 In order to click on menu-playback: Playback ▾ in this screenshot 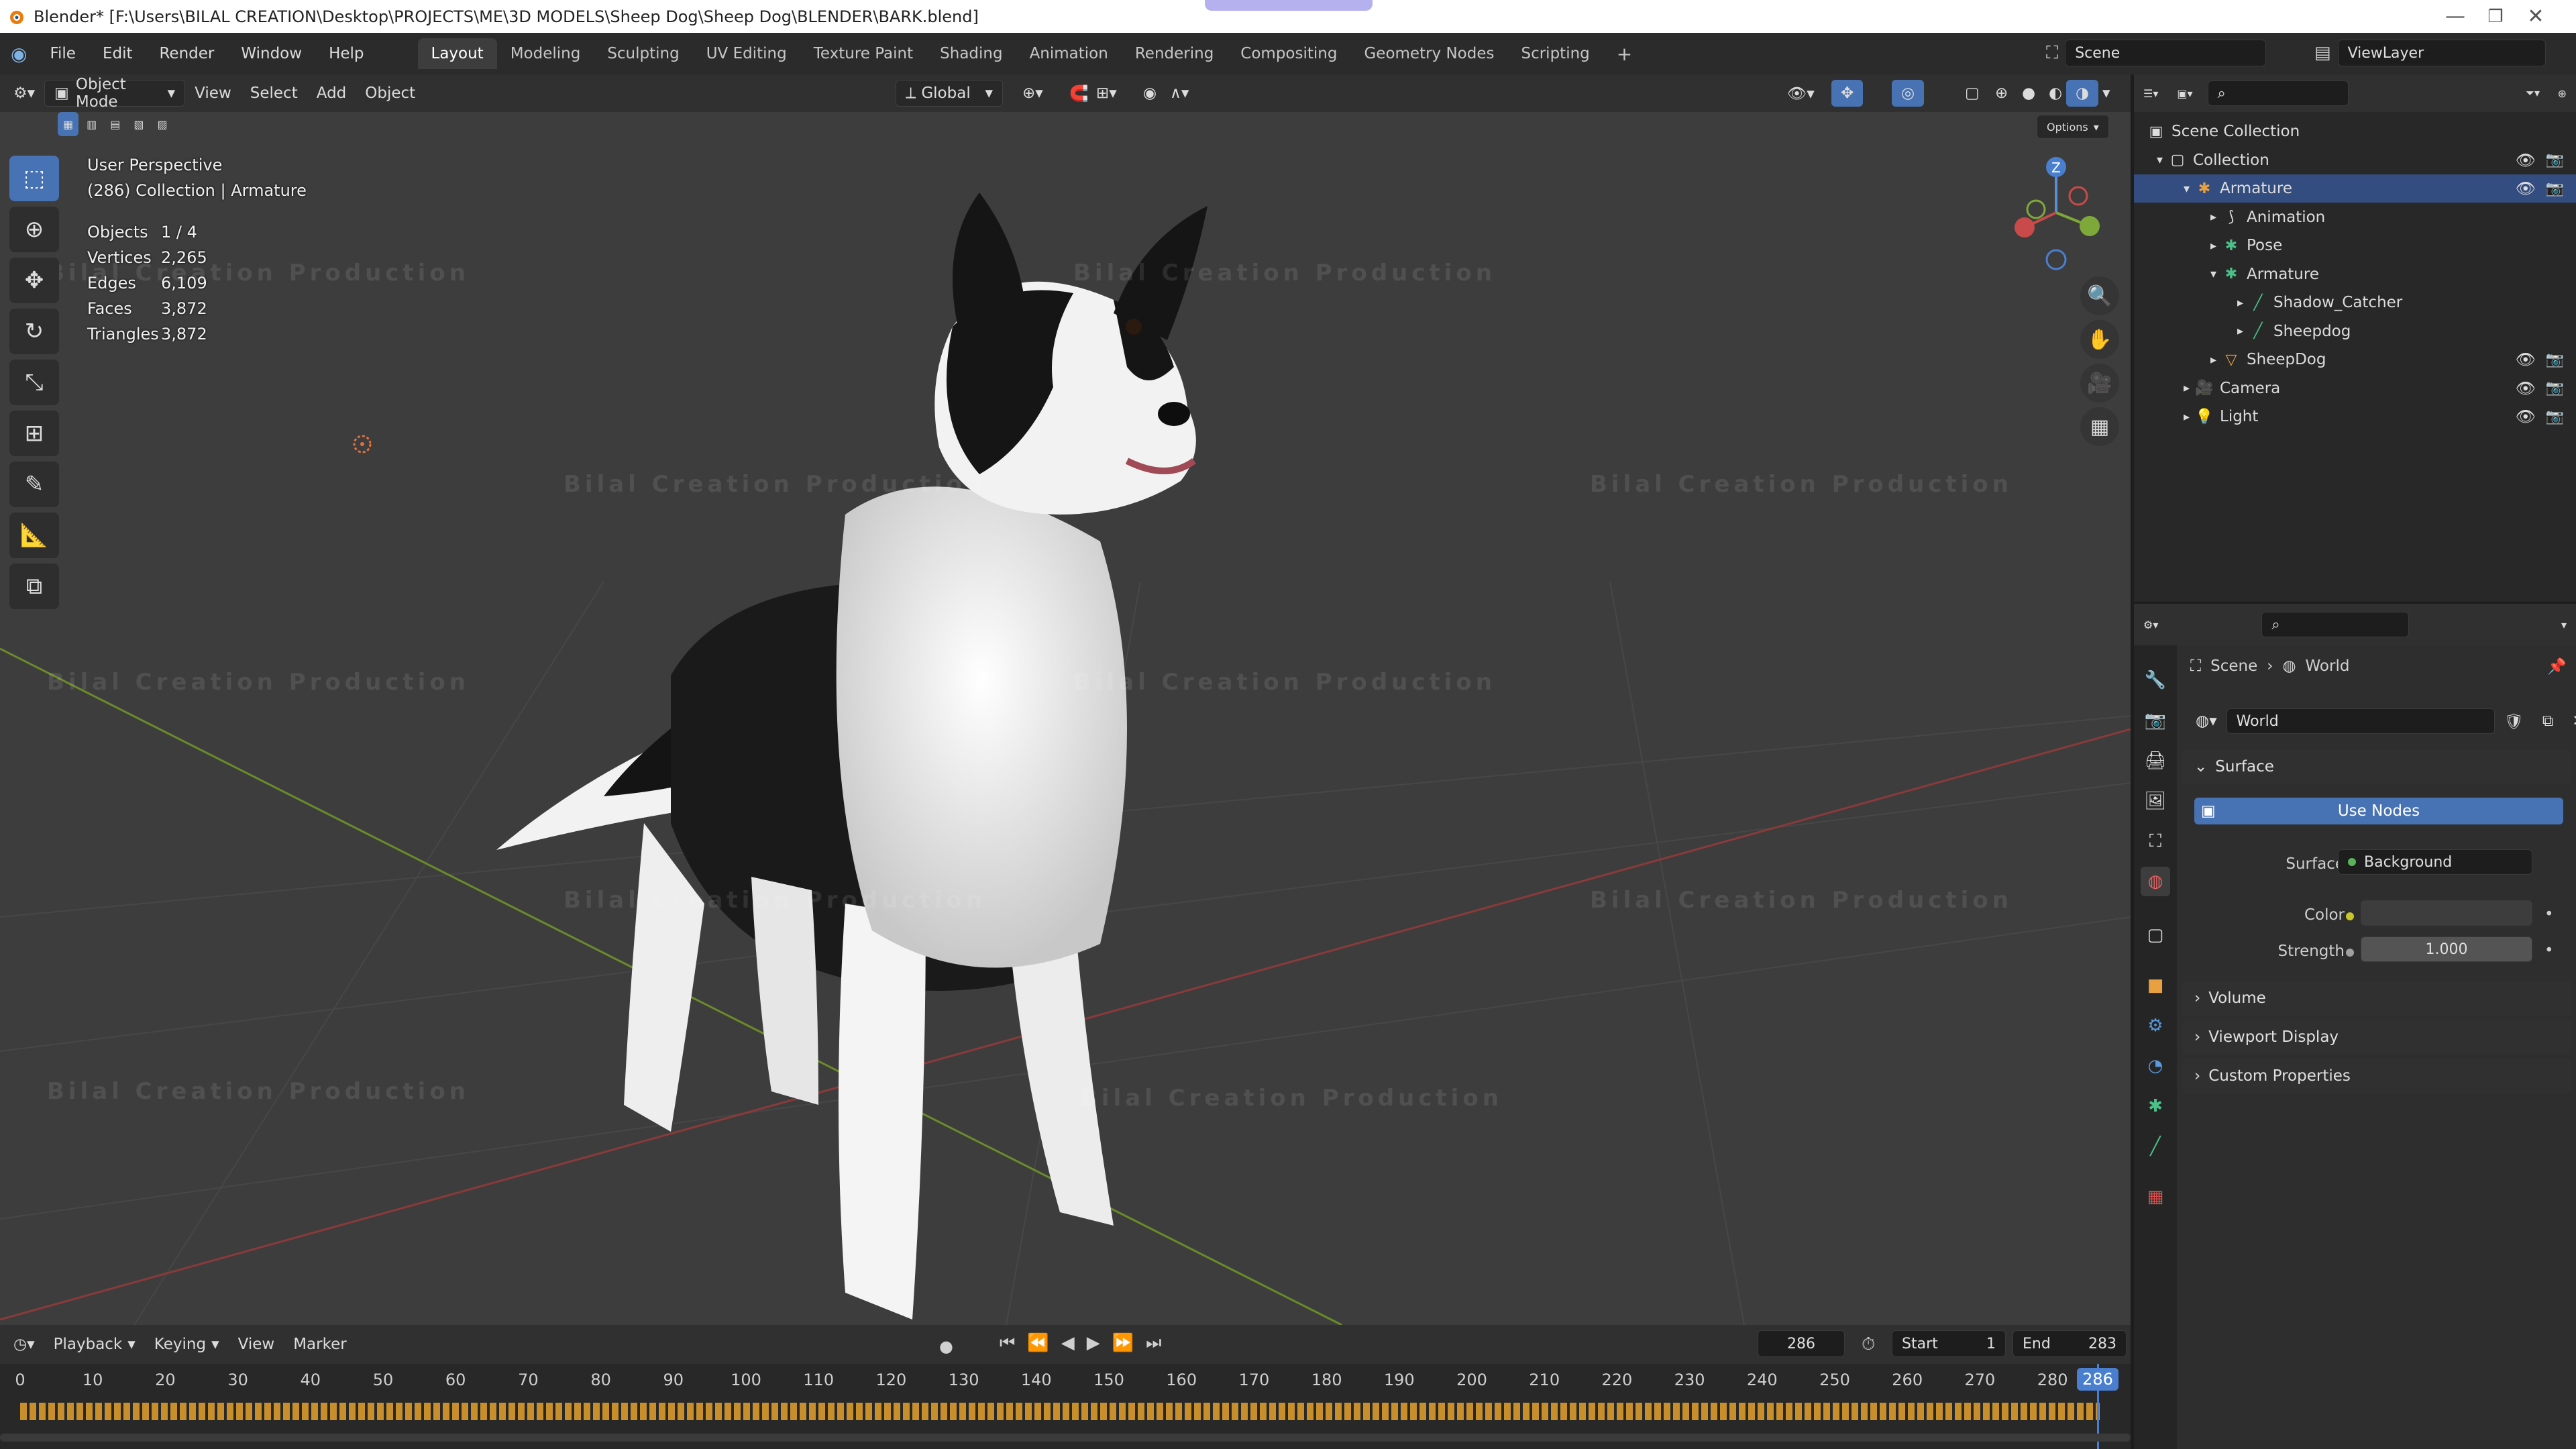, I will do `click(94, 1344)`.